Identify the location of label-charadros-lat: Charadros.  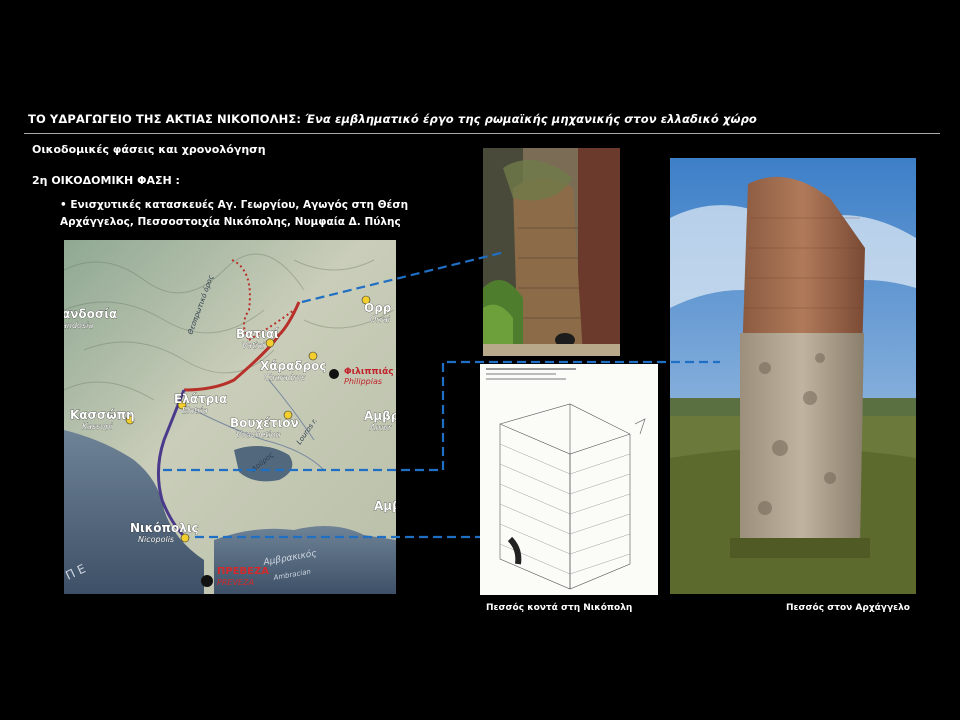
(284, 377).